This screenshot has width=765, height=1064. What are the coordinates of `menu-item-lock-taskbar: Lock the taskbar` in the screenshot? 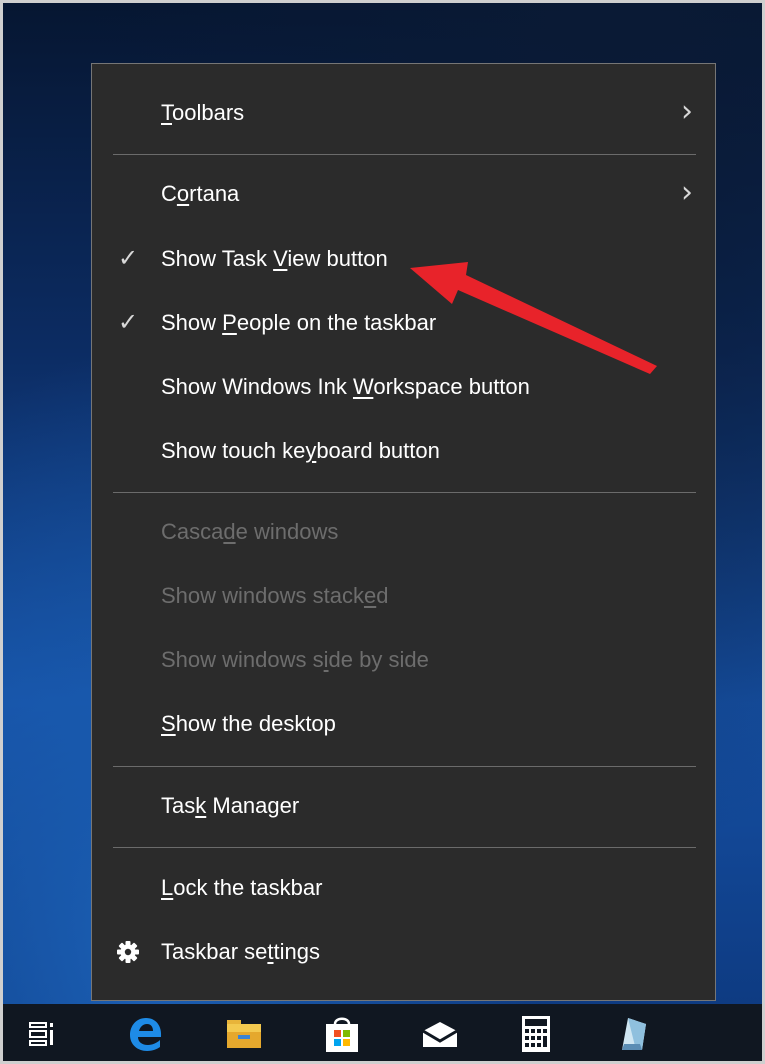 It's located at (403, 888).